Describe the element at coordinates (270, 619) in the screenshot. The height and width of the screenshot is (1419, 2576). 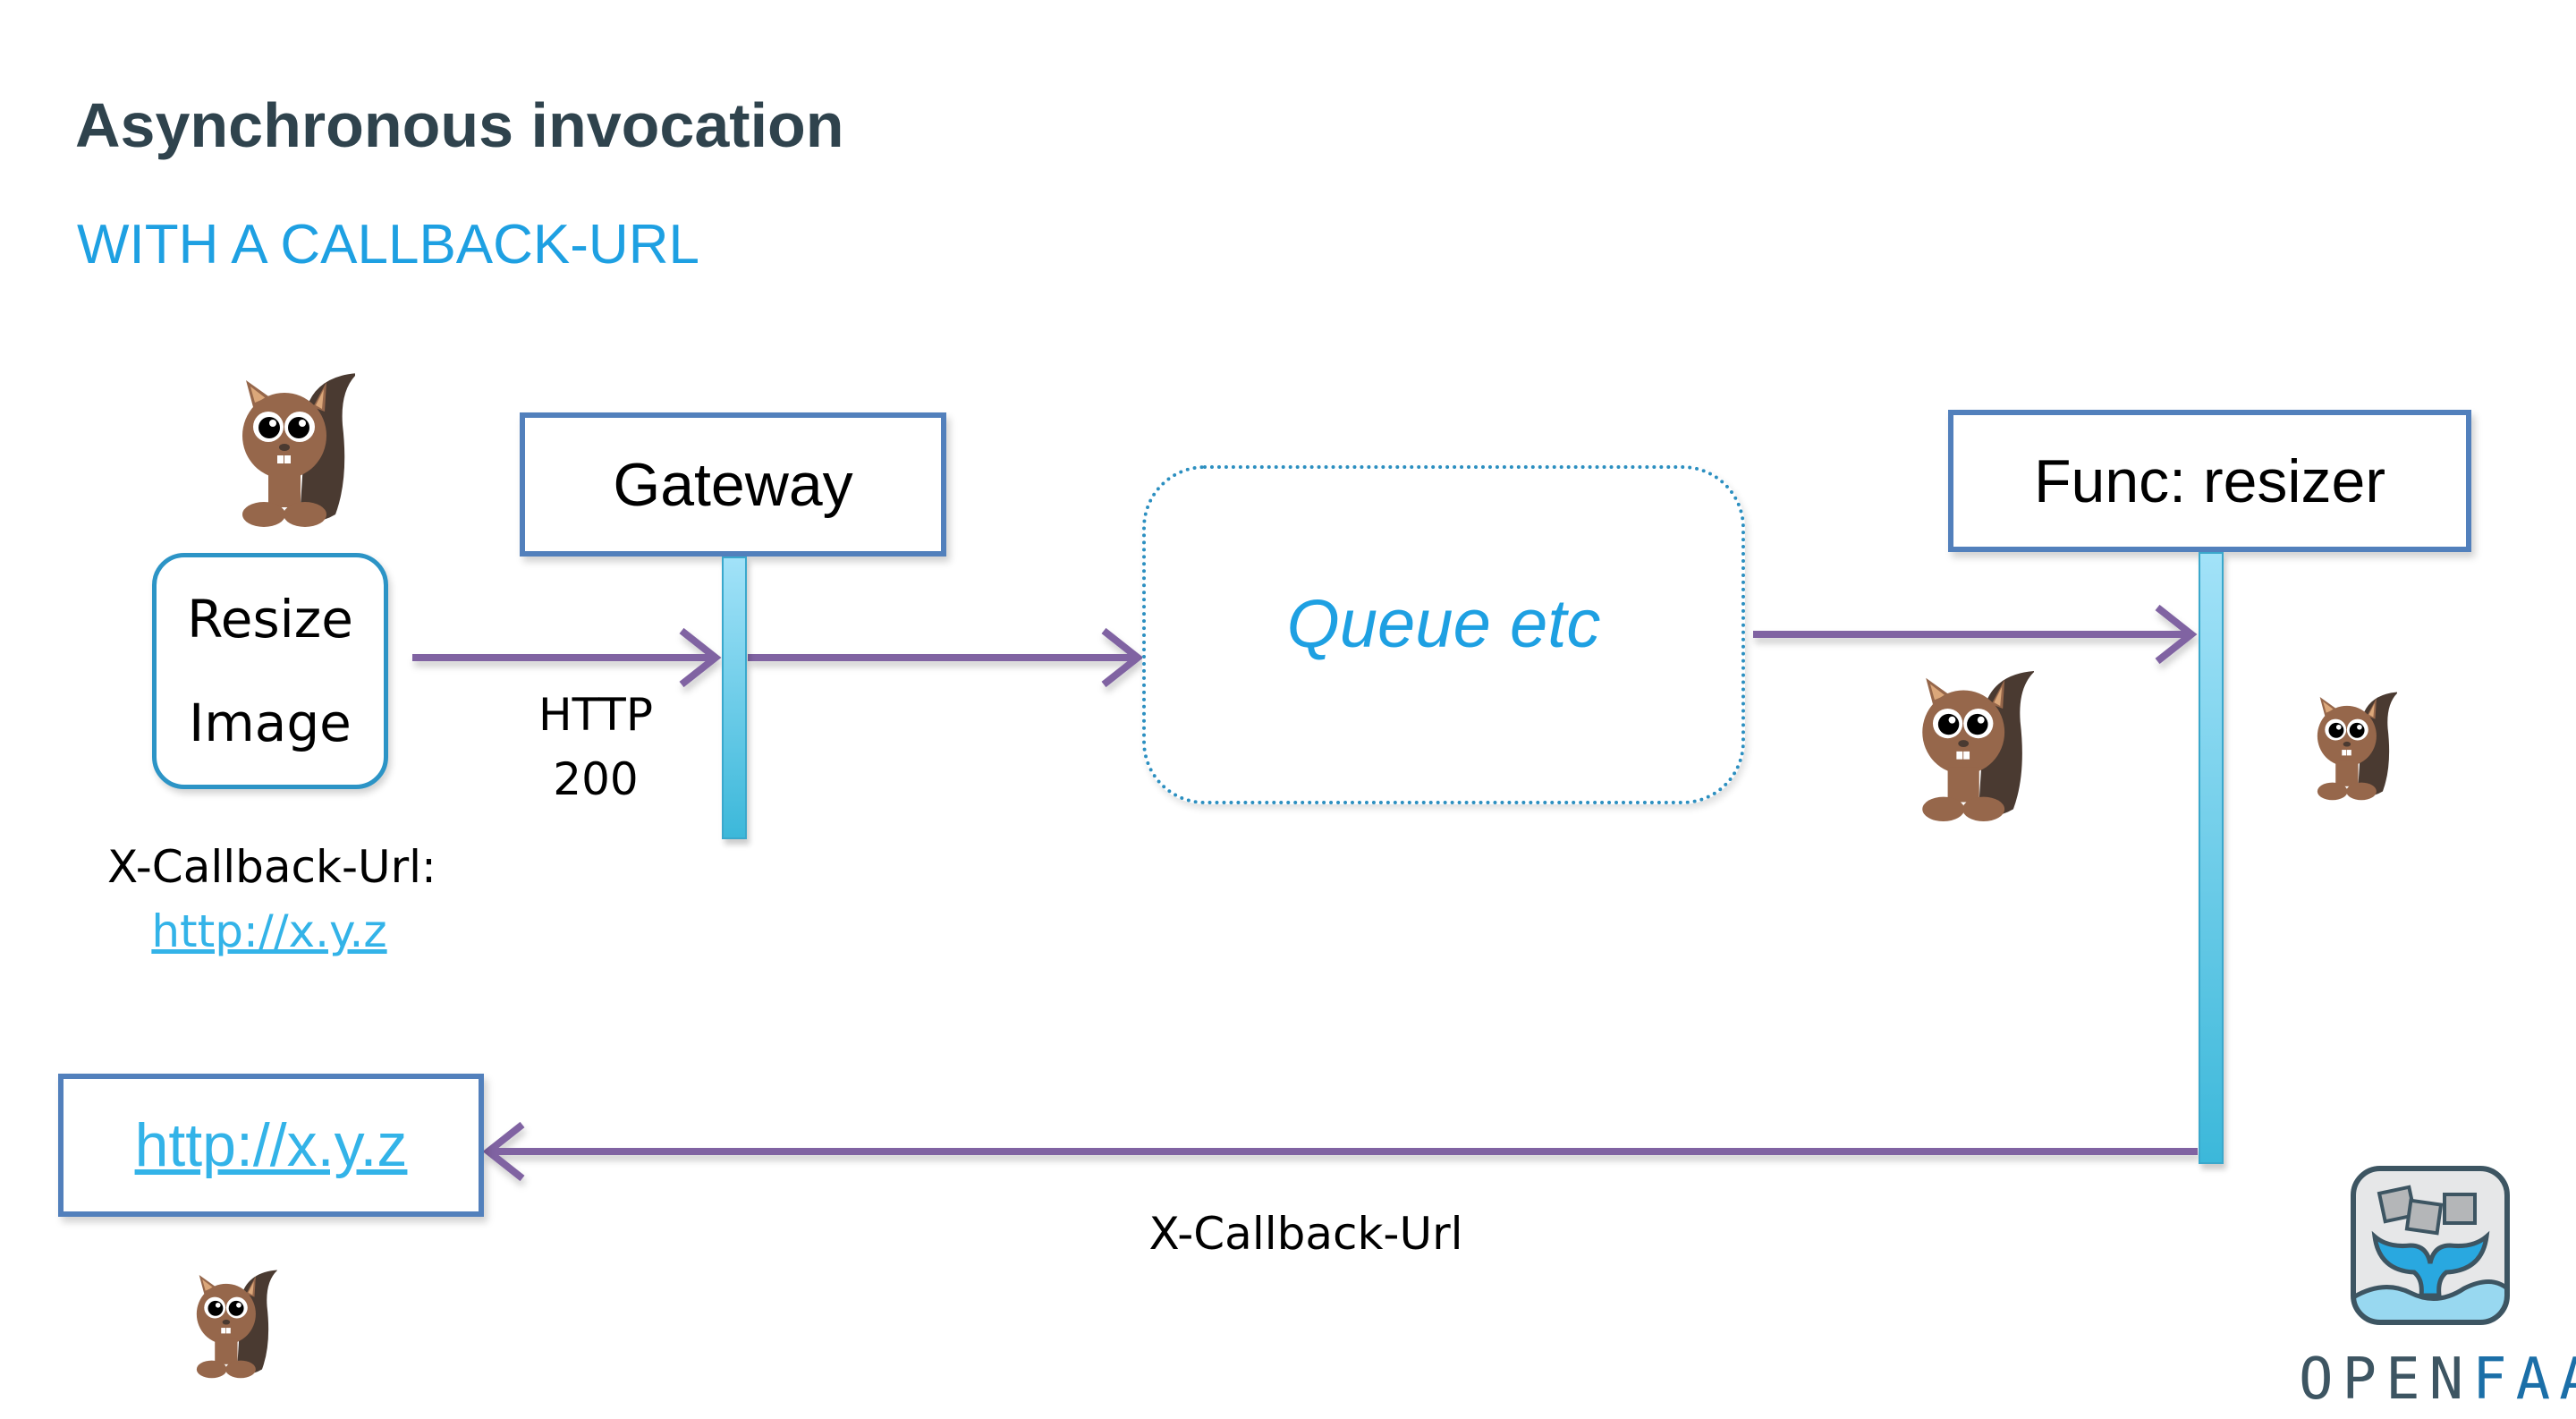
I see `client-label-line1: Resize` at that location.